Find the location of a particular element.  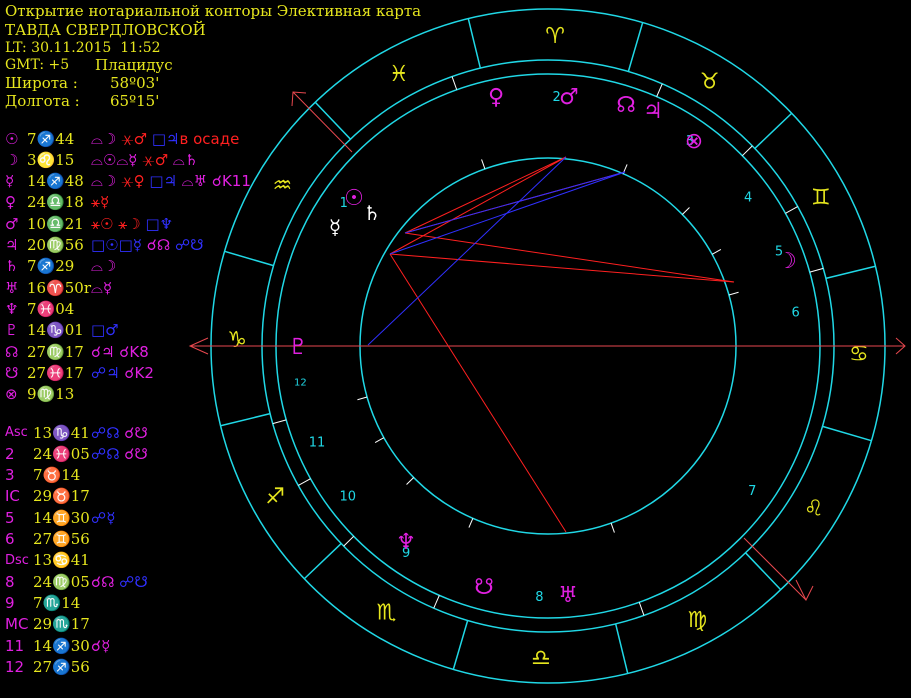

house-number: 10 is located at coordinates (348, 497).